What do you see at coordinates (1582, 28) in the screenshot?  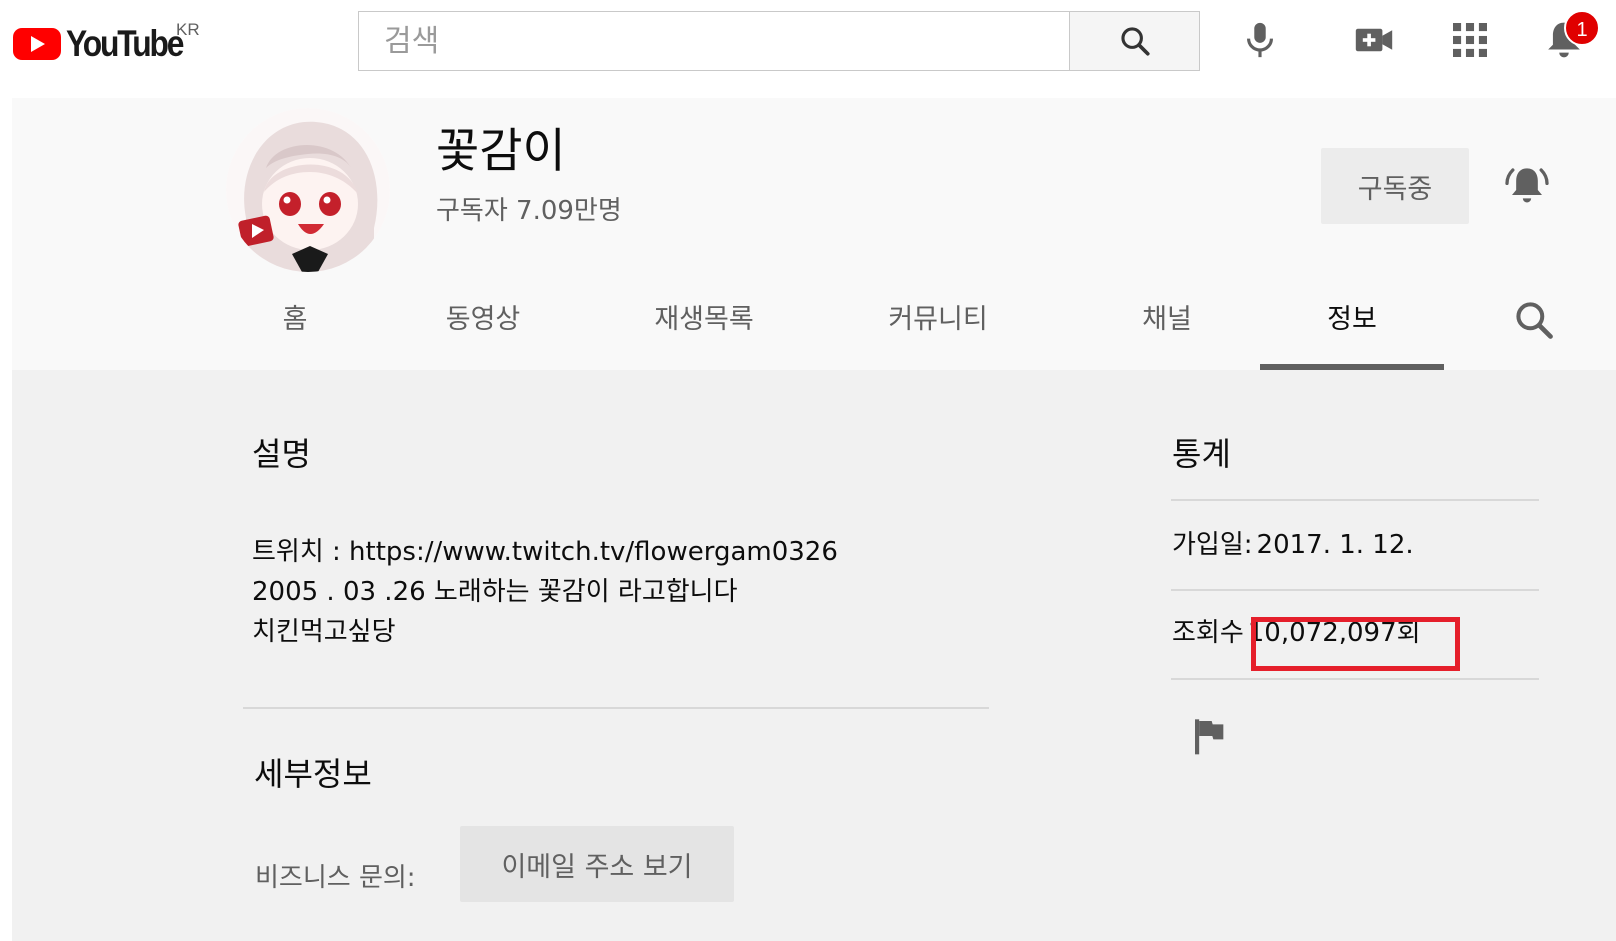 I see `notification-count-badge: 1` at bounding box center [1582, 28].